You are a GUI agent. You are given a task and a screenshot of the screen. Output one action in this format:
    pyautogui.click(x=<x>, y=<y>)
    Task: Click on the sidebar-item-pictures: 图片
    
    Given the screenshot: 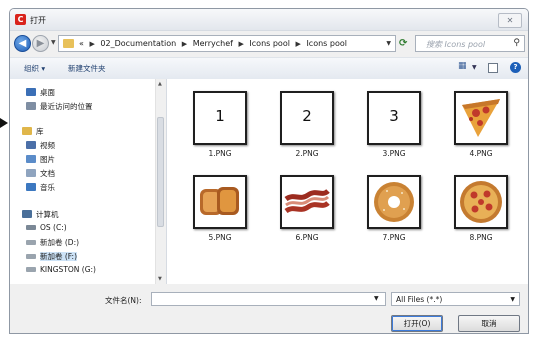 What is the action you would take?
    pyautogui.click(x=40, y=160)
    